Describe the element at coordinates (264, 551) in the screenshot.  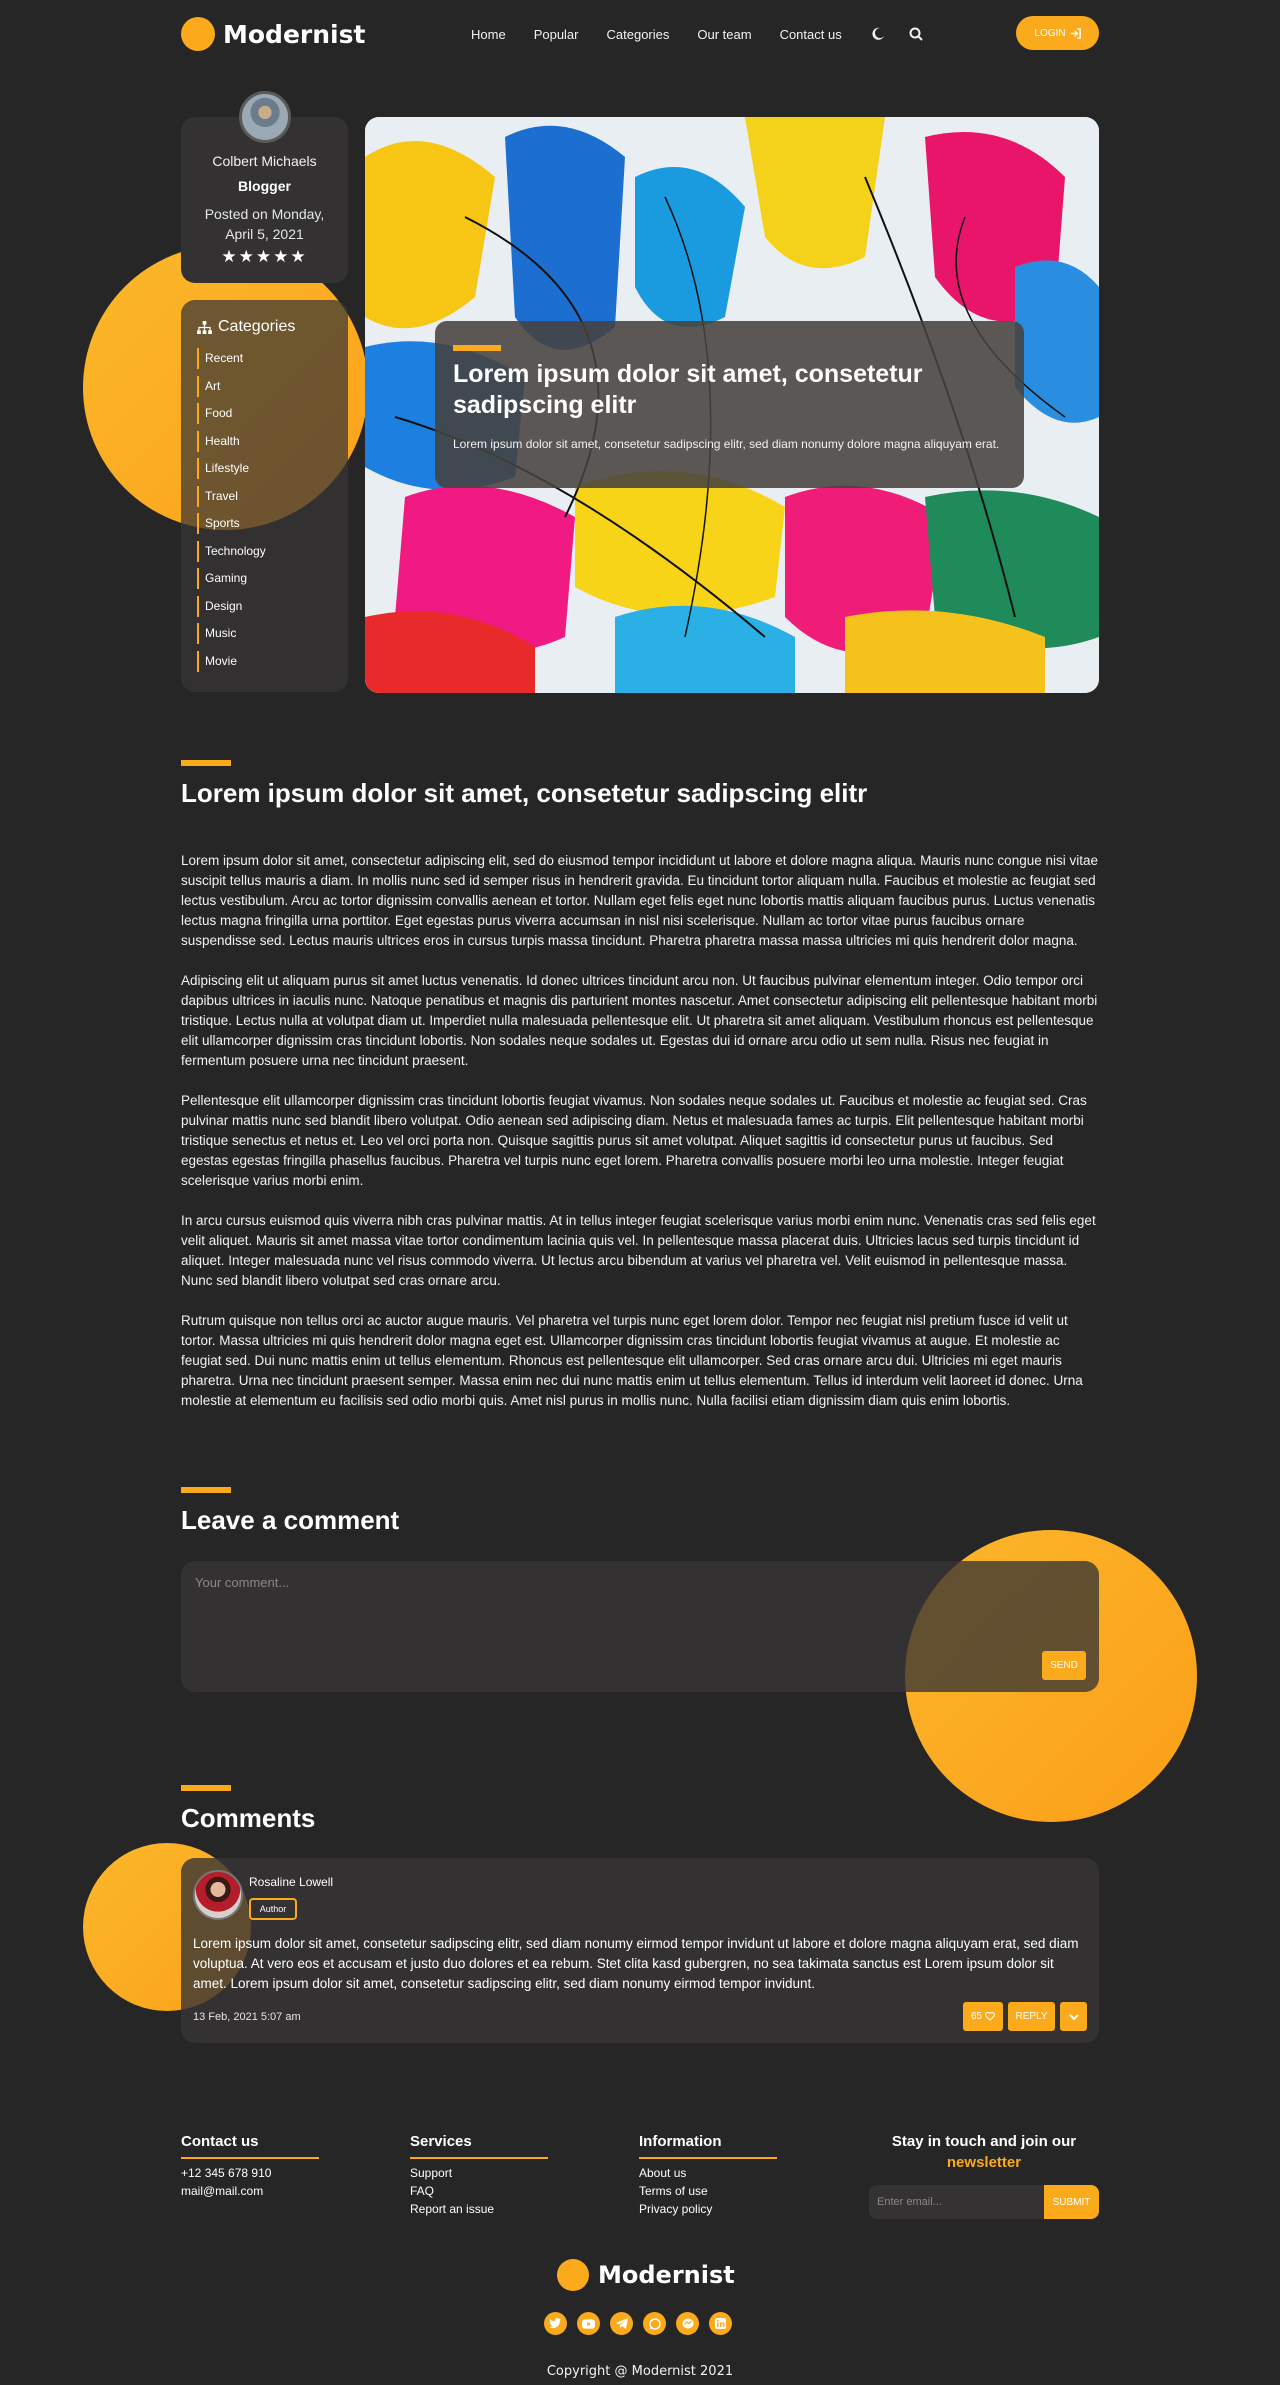
I see `category-technology: Technology` at that location.